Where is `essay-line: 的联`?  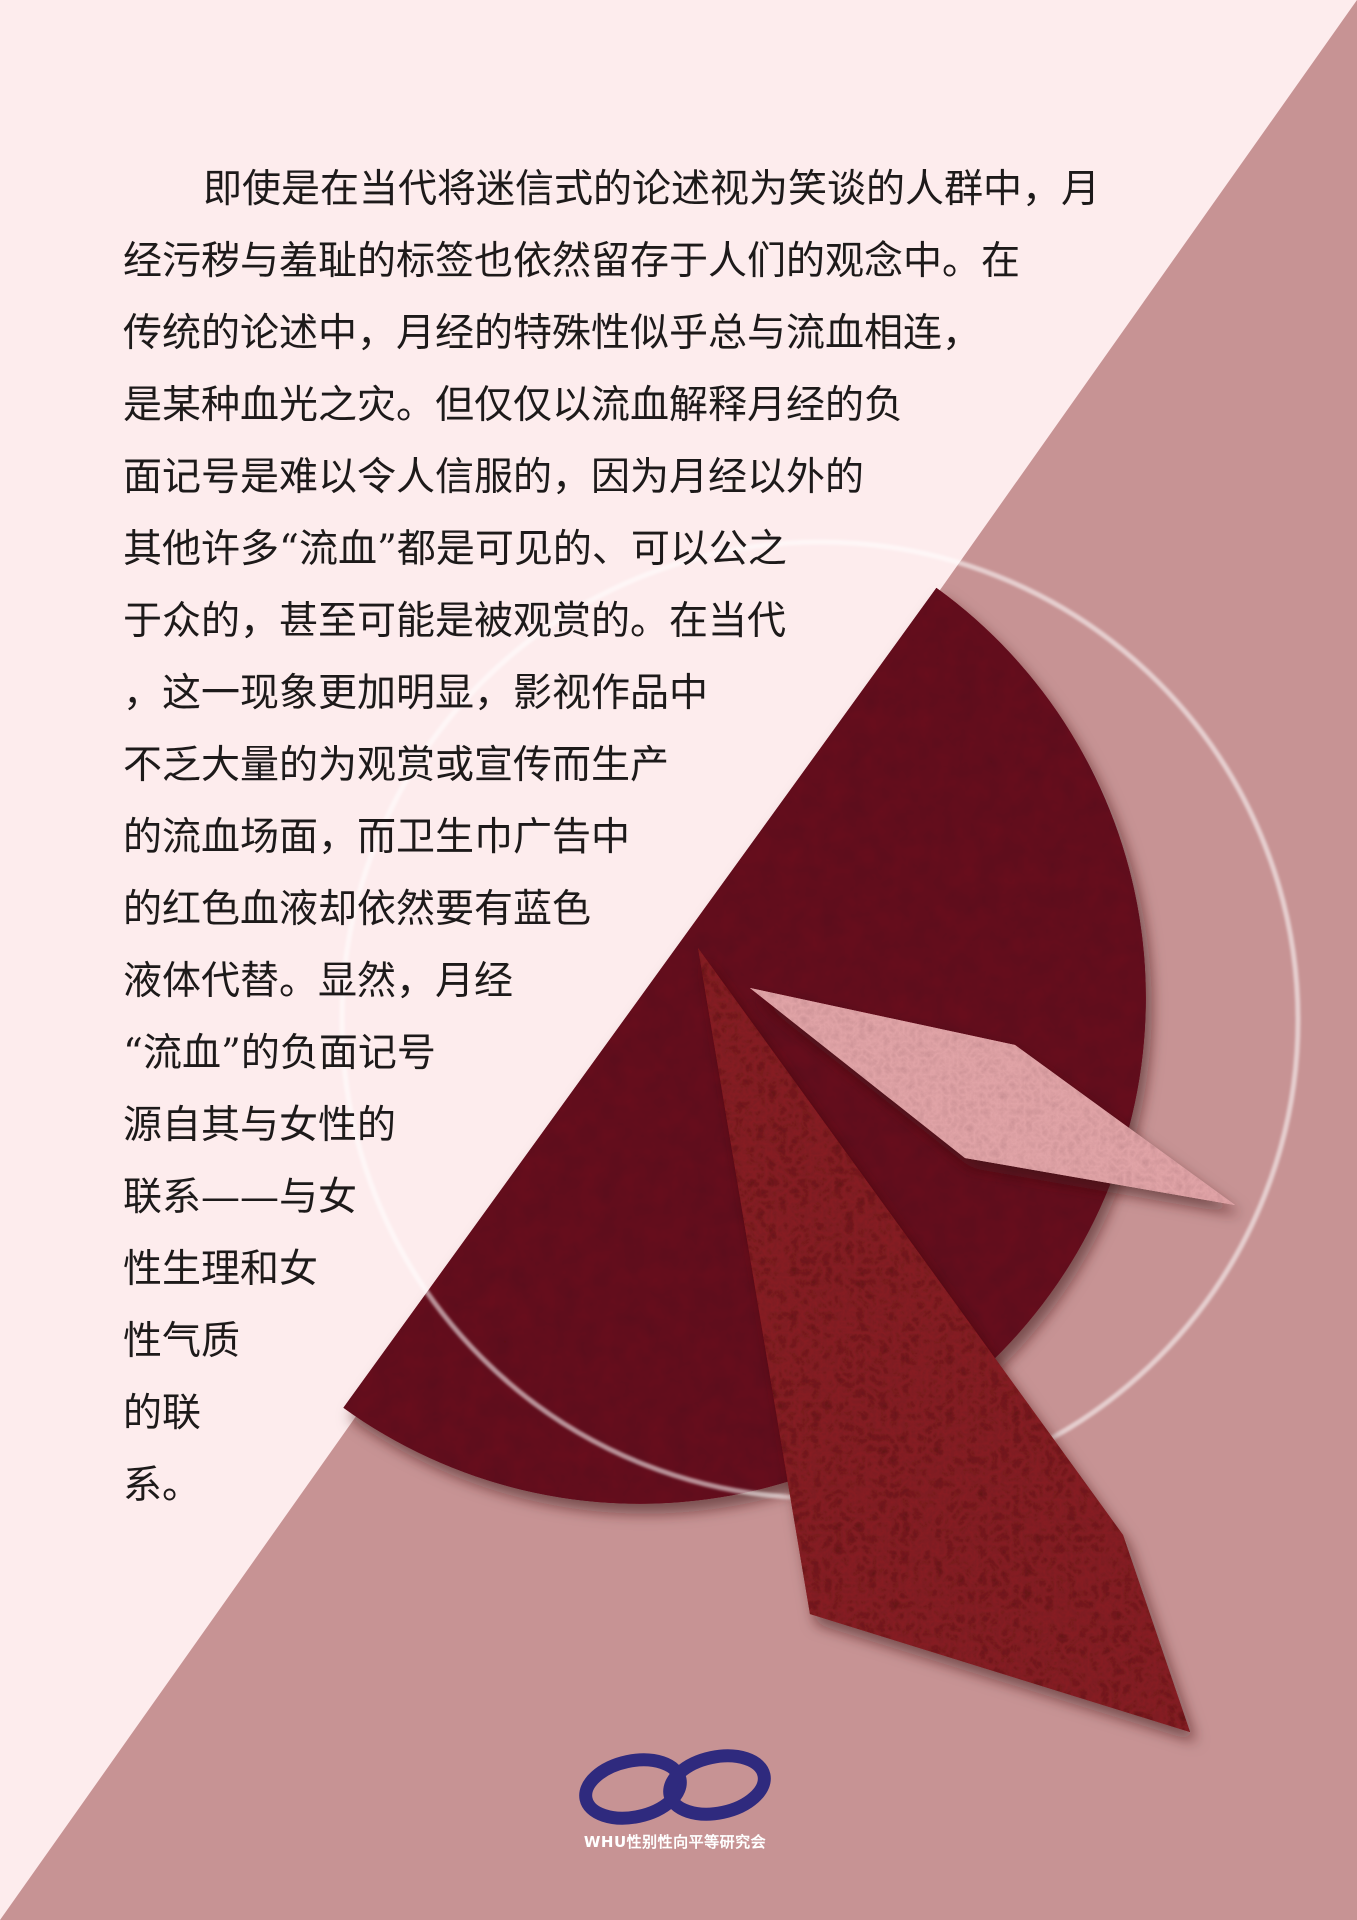 essay-line: 的联 is located at coordinates (162, 1413).